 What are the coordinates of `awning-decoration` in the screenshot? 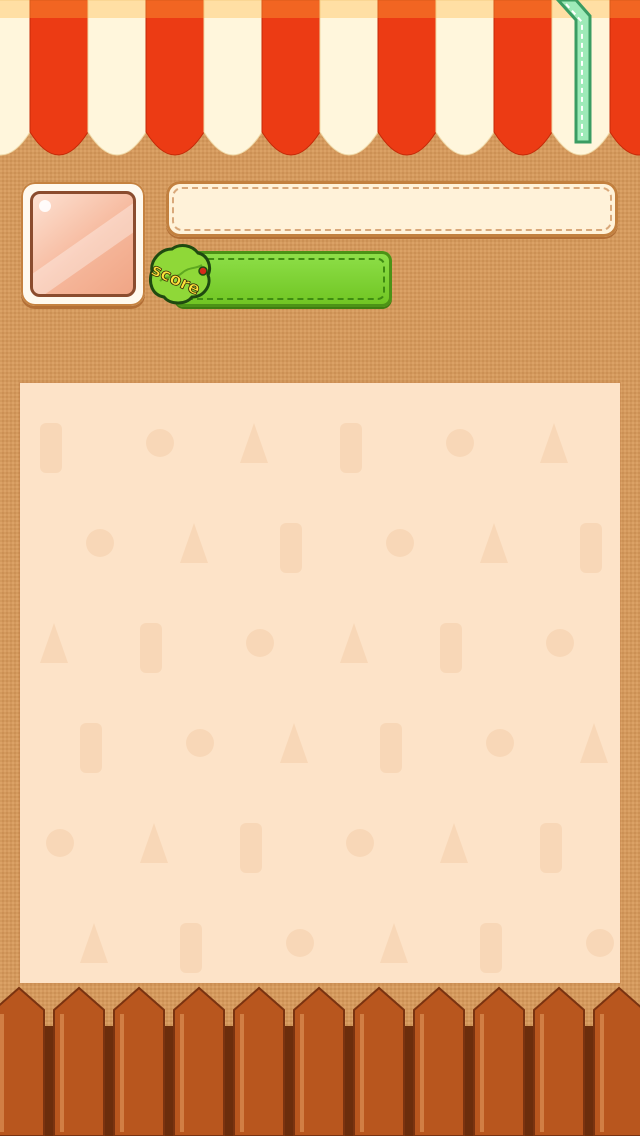 It's located at (320, 78).